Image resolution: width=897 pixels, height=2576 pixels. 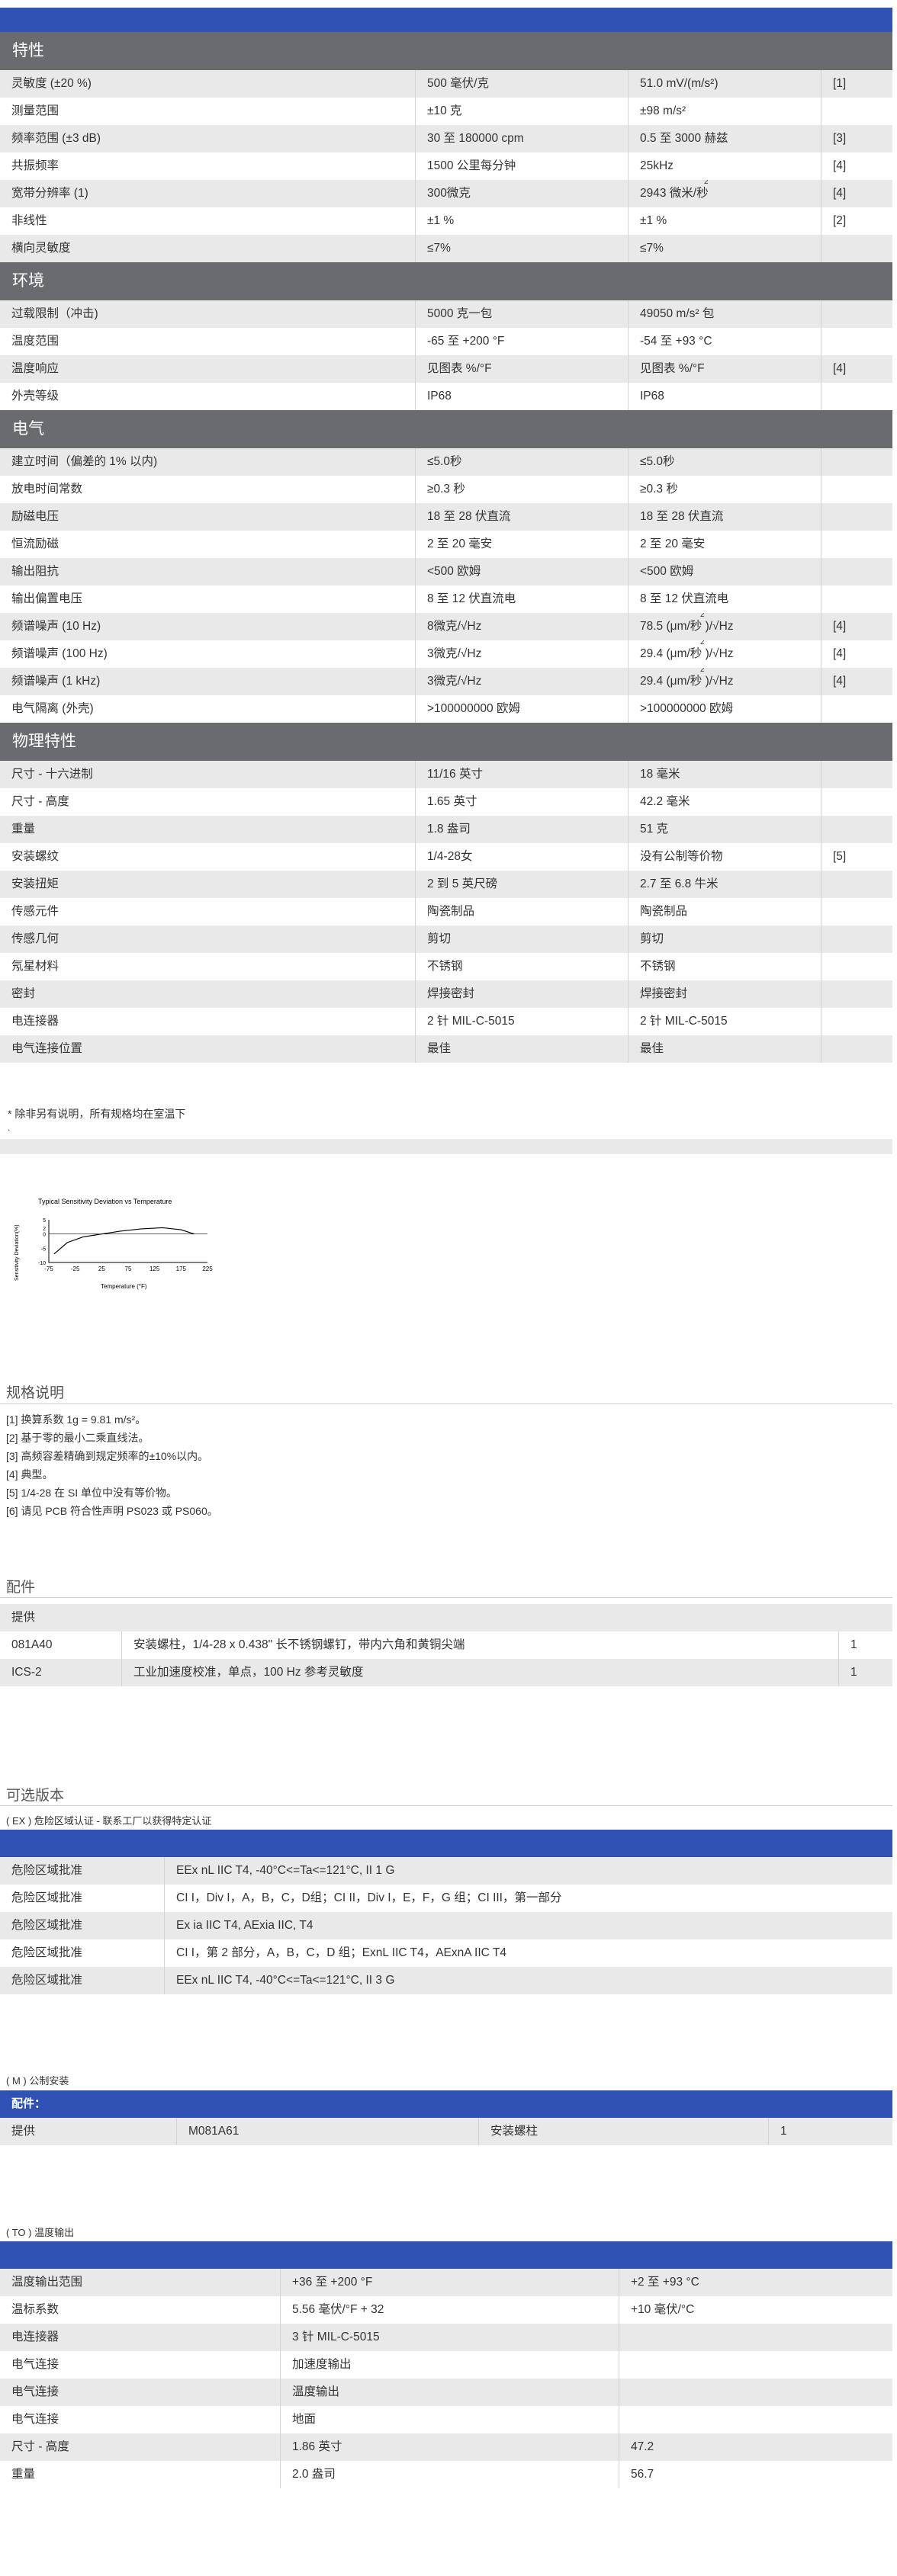 I want to click on spec-cell-text: 非线性, so click(x=29, y=220).